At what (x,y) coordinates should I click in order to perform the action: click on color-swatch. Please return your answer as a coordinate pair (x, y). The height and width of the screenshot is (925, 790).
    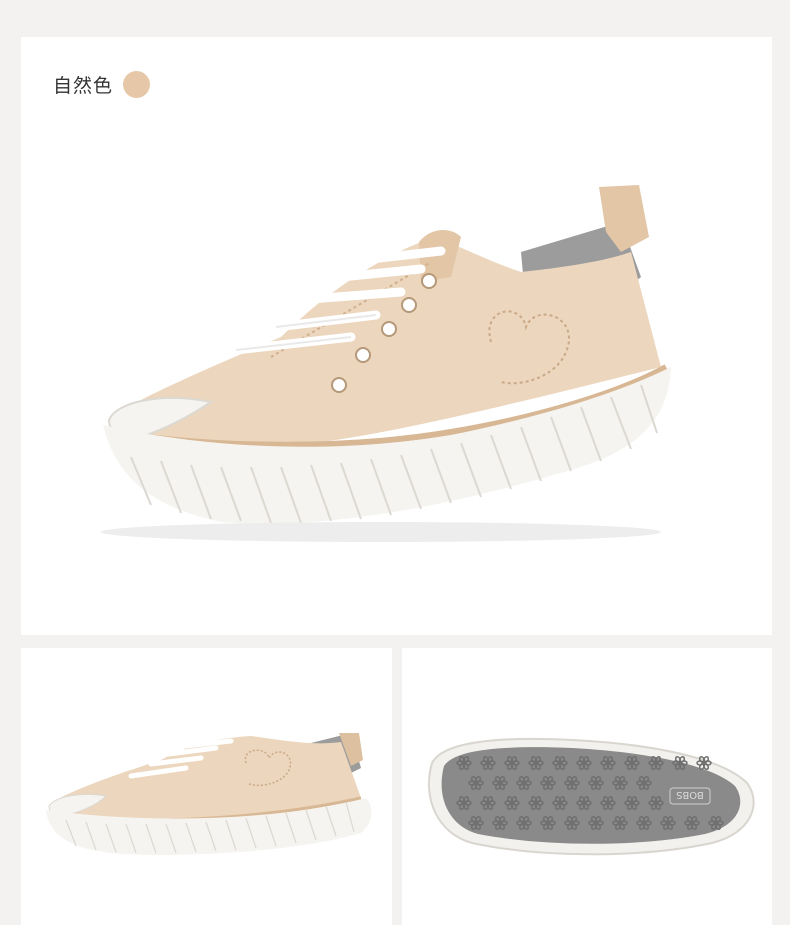
    Looking at the image, I should click on (137, 84).